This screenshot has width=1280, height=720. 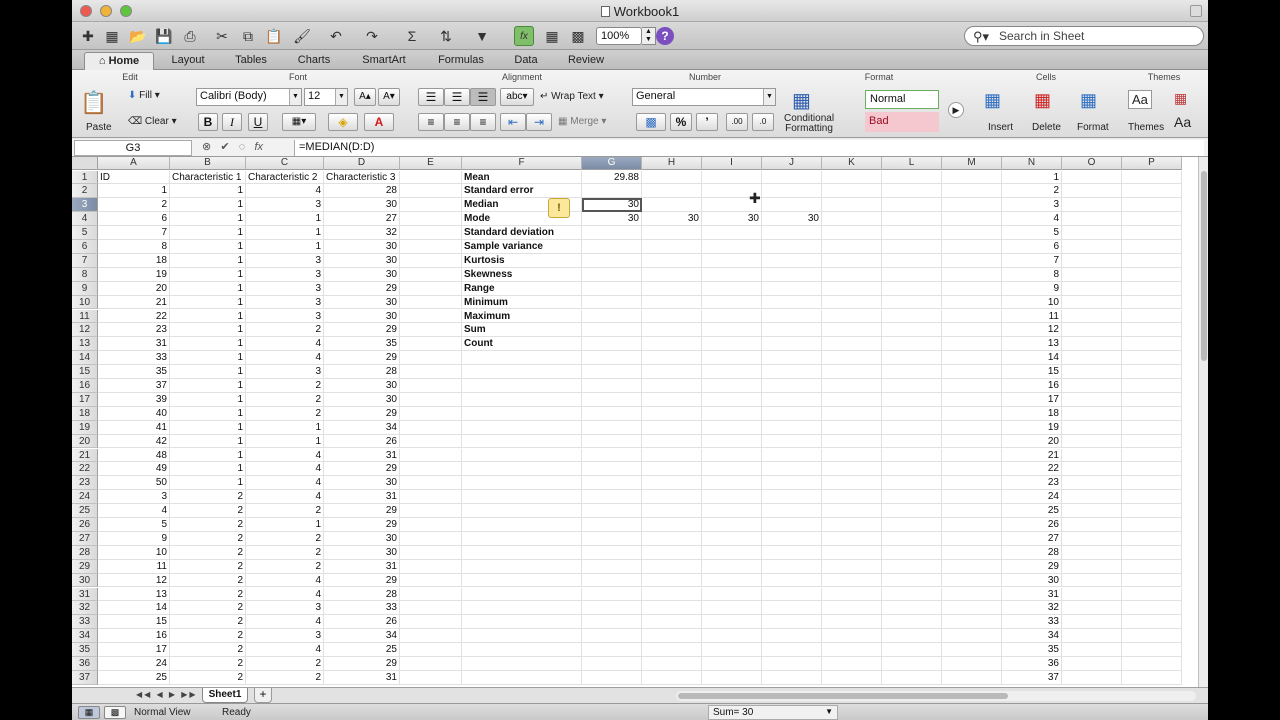 What do you see at coordinates (1093, 127) in the screenshot?
I see `format-button: Format` at bounding box center [1093, 127].